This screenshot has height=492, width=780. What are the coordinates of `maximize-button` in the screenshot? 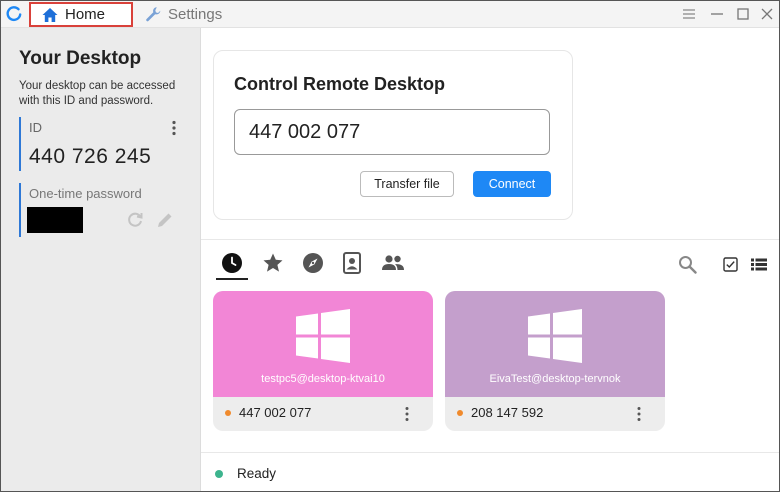 It's located at (743, 14).